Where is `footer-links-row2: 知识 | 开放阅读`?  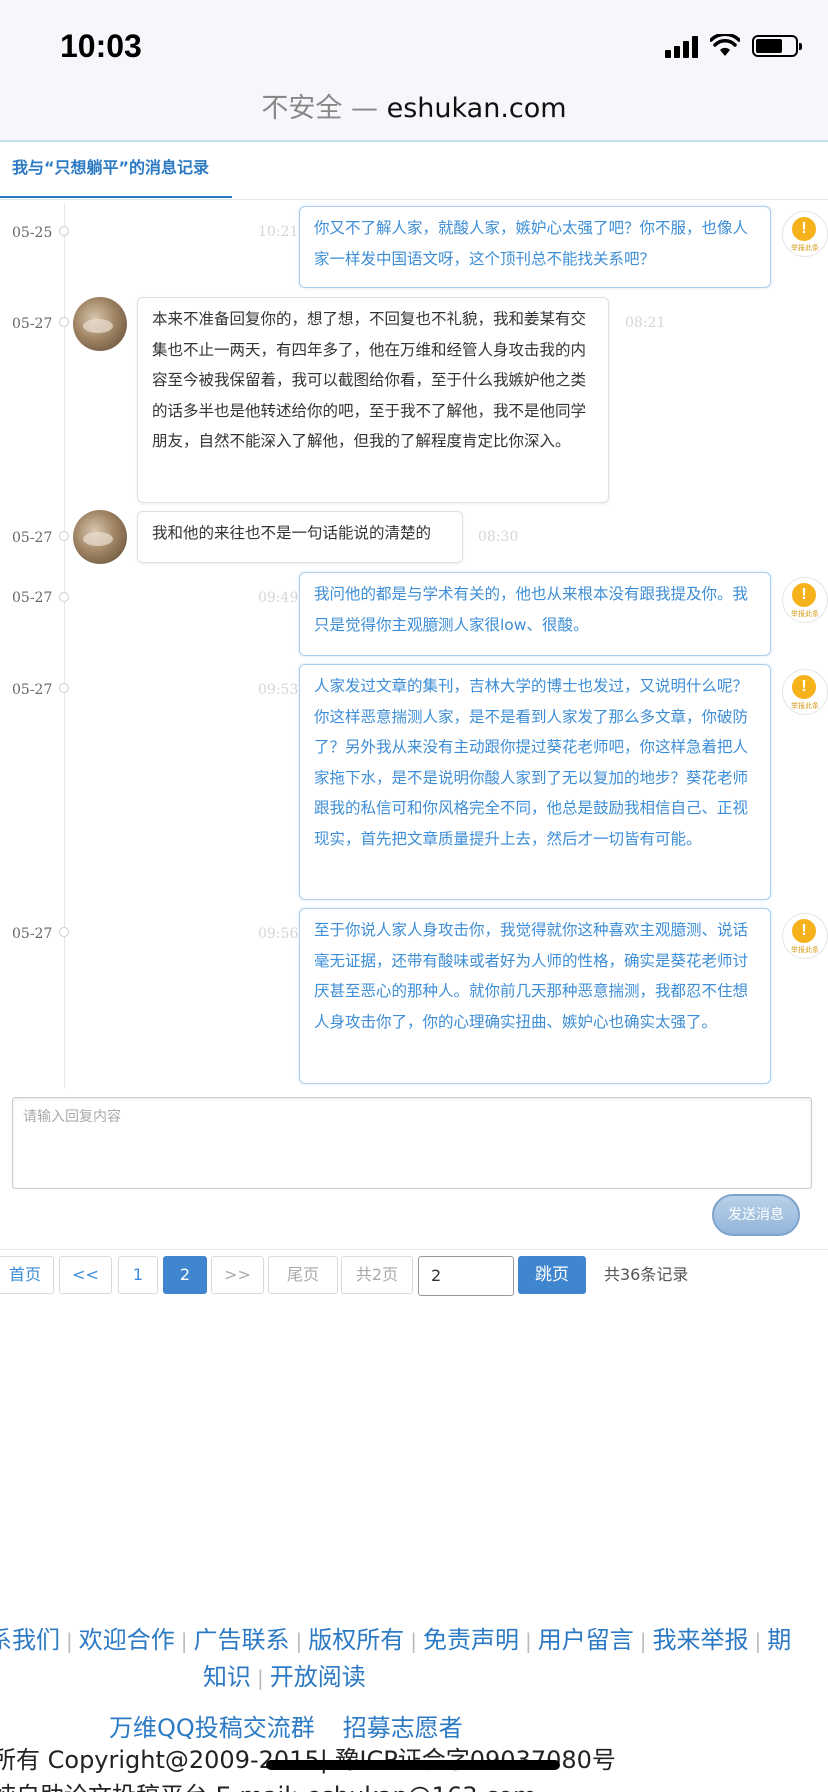
footer-links-row2: 知识 | 开放阅读 is located at coordinates (284, 1677).